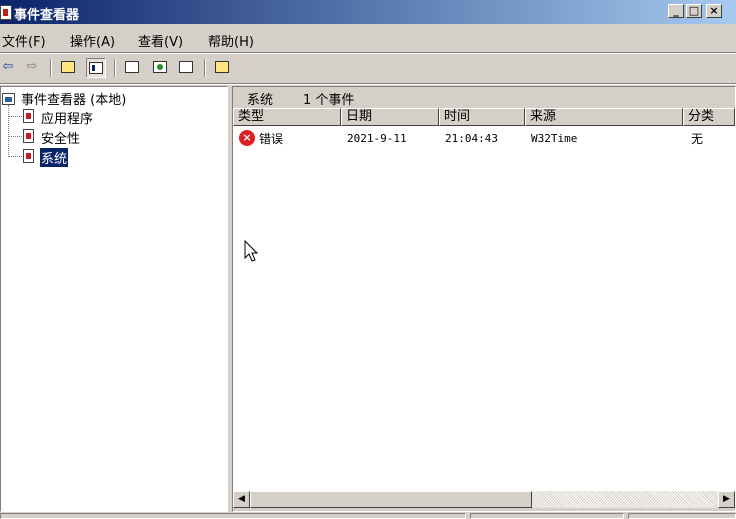 This screenshot has width=736, height=519. I want to click on horizontal-scrollbar: ◀ ▶, so click(484, 499).